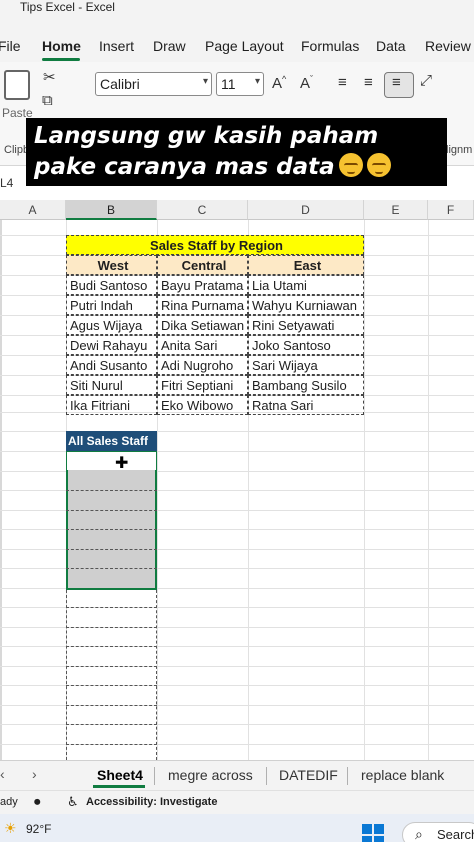  Describe the element at coordinates (391, 46) in the screenshot. I see `tab-data: Data` at that location.